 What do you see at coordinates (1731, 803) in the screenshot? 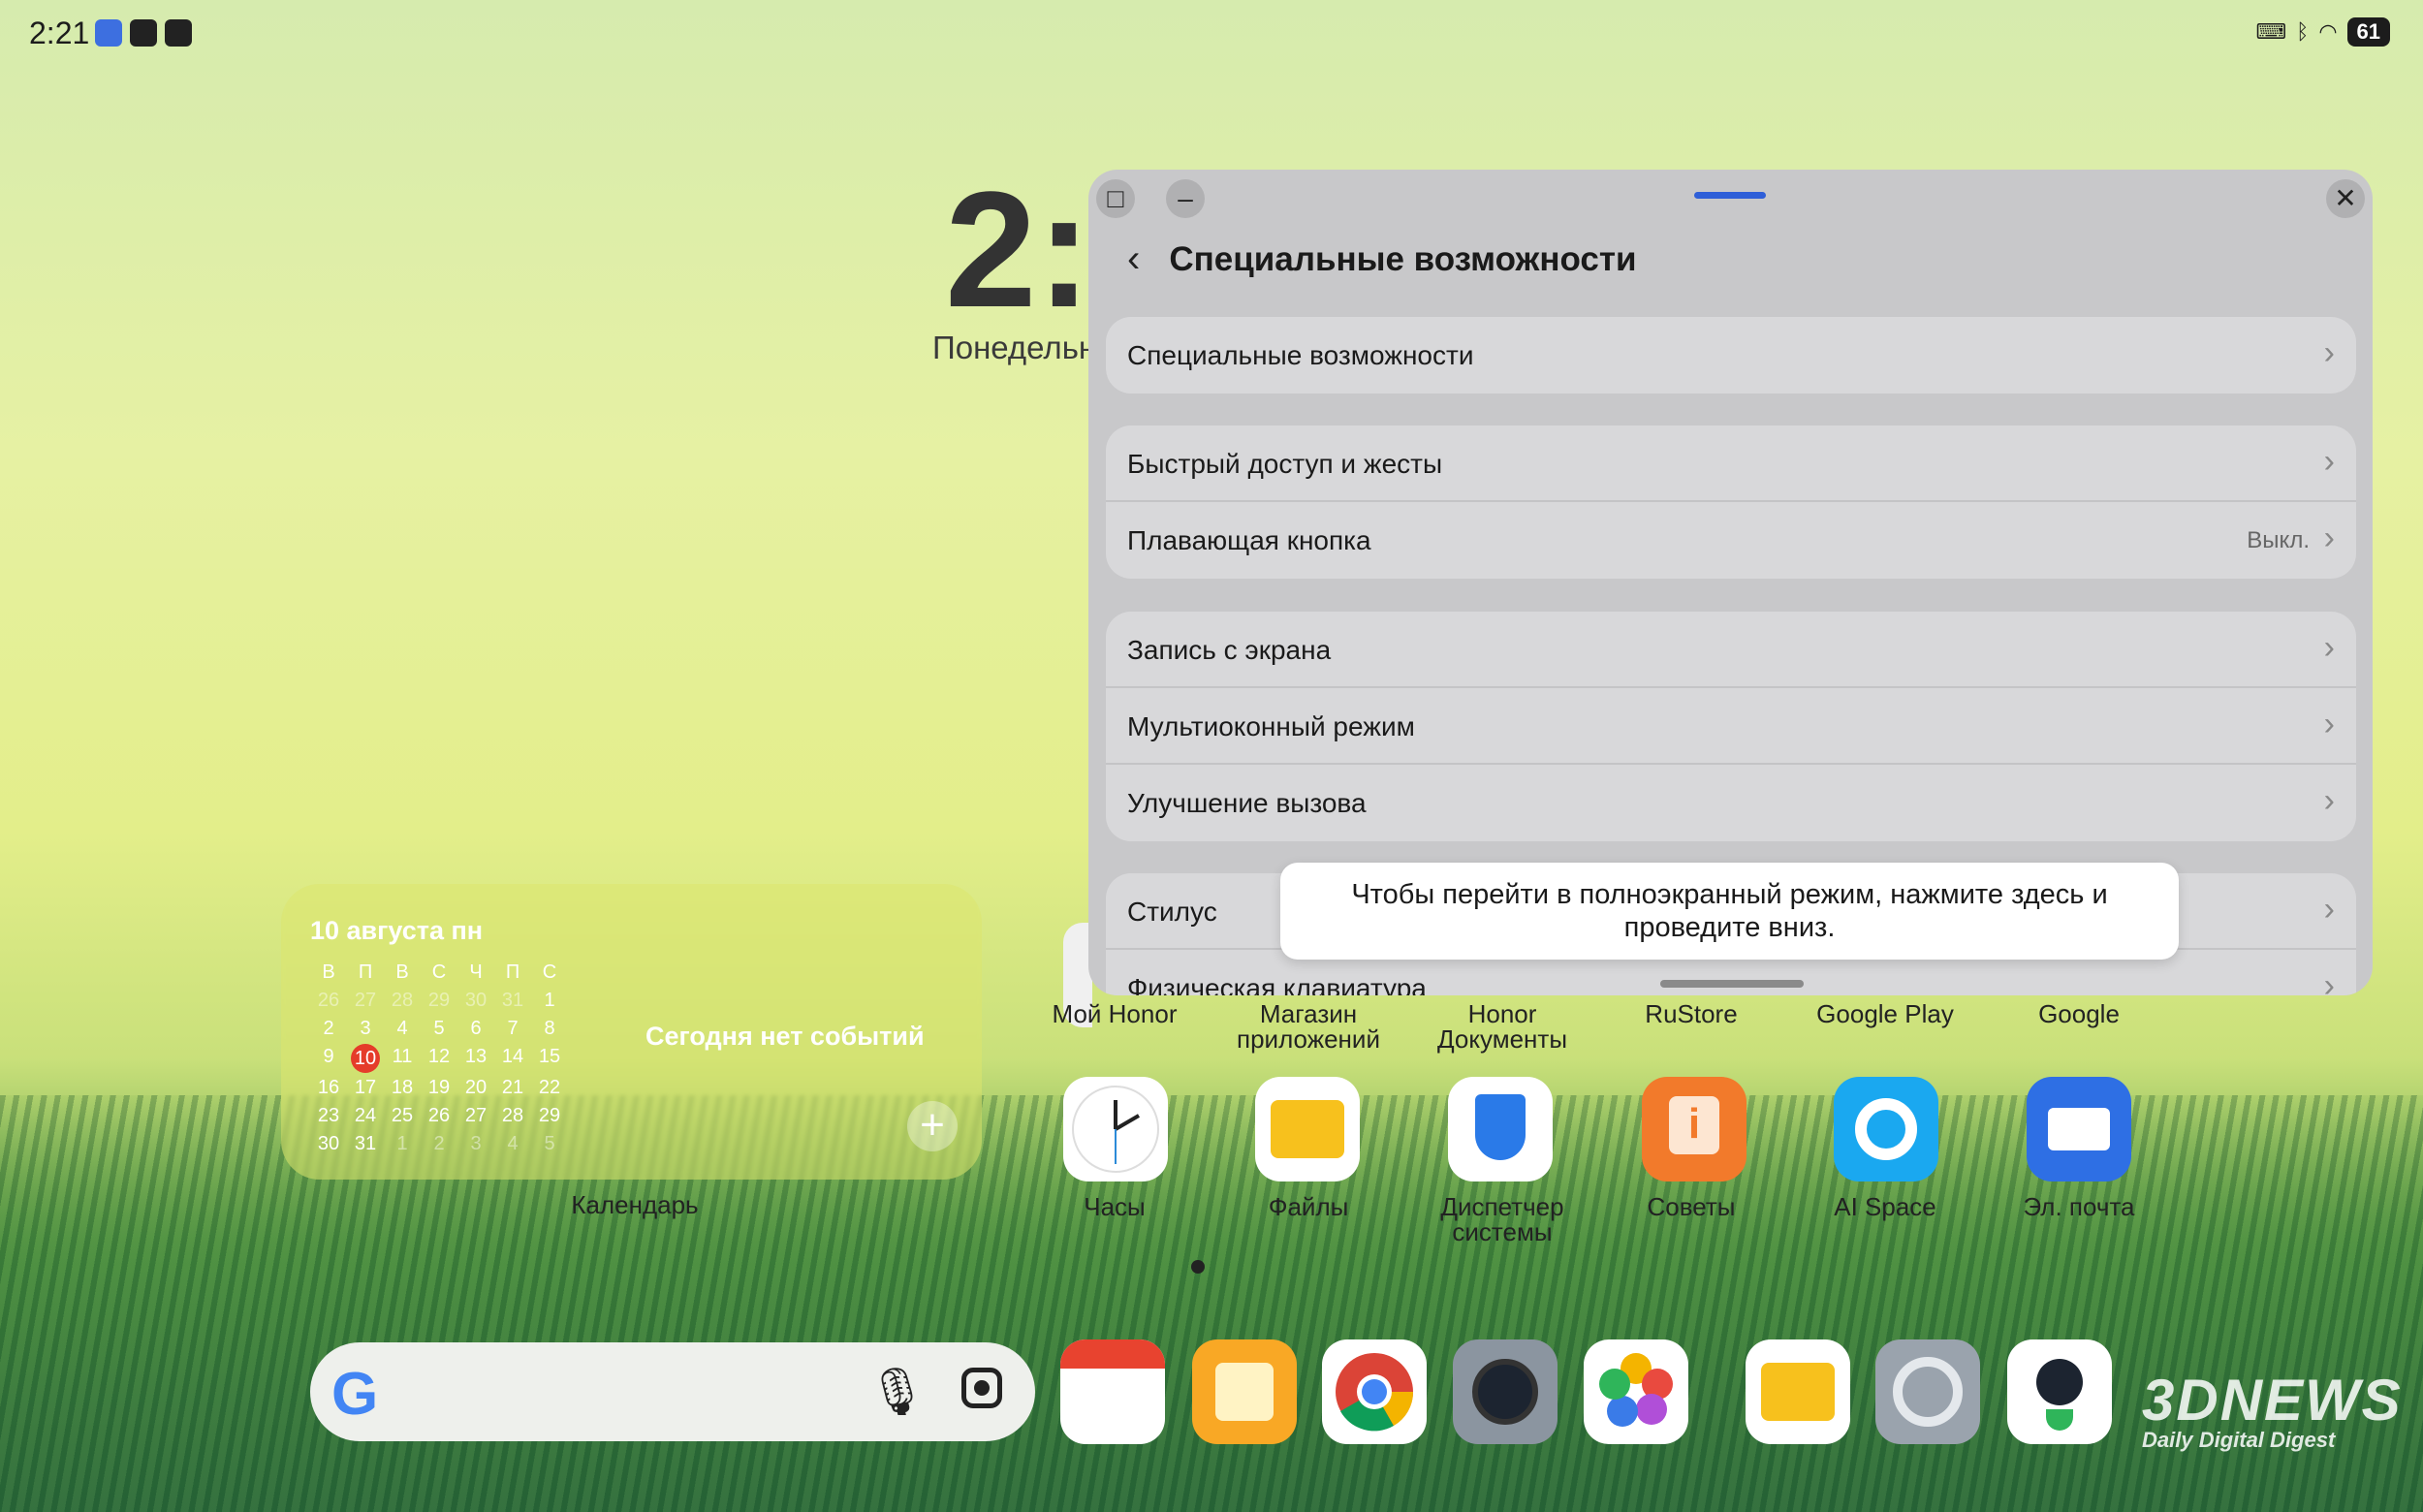
I see `settings-row-call-enhancement: Улучшение вызова ›` at bounding box center [1731, 803].